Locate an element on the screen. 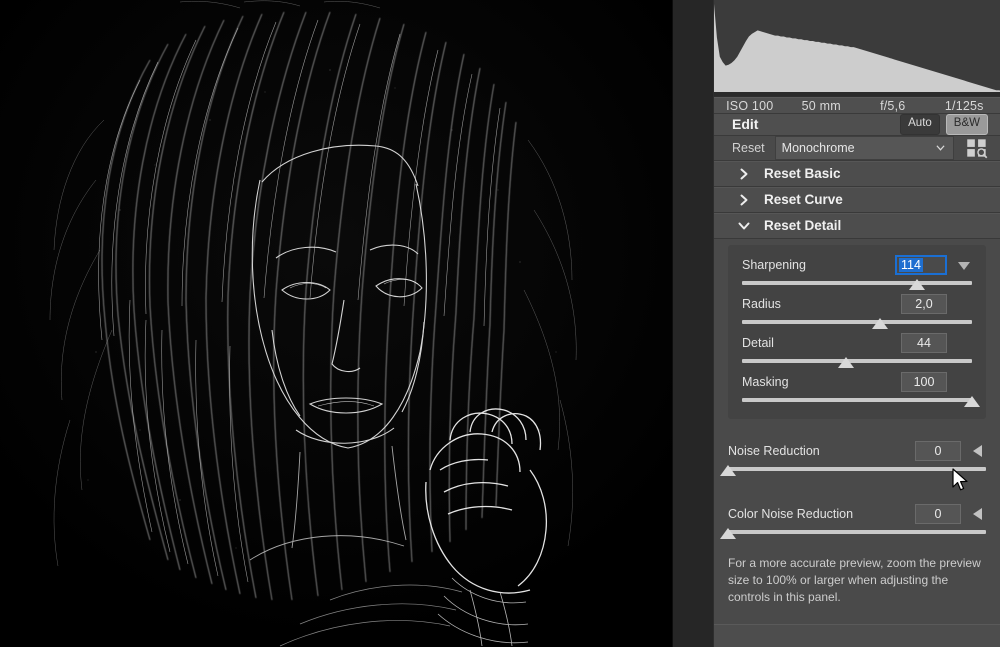  detail-input: 44 is located at coordinates (924, 342).